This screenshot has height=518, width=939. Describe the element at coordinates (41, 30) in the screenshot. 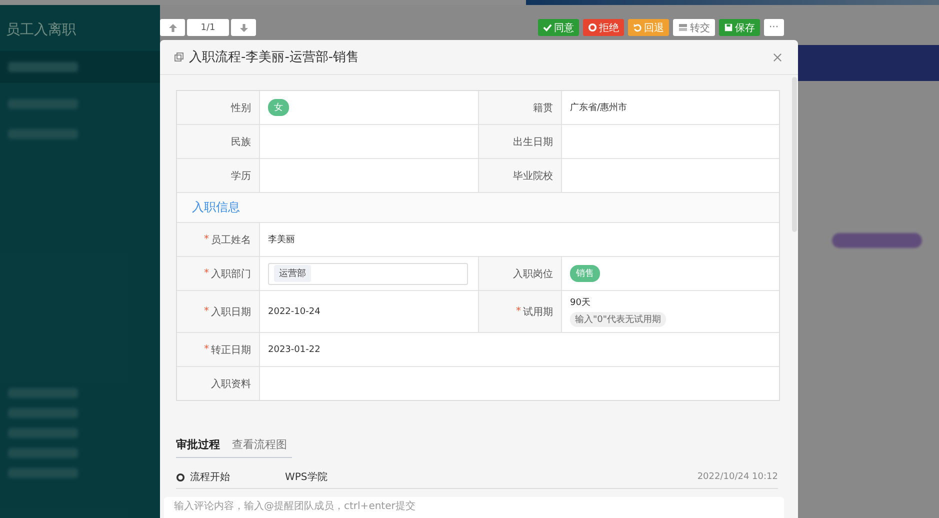

I see `app-title: 员工入离职` at that location.